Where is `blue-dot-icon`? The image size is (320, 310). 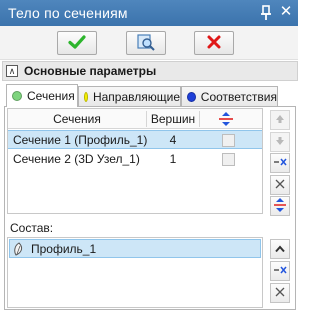
blue-dot-icon is located at coordinates (191, 96).